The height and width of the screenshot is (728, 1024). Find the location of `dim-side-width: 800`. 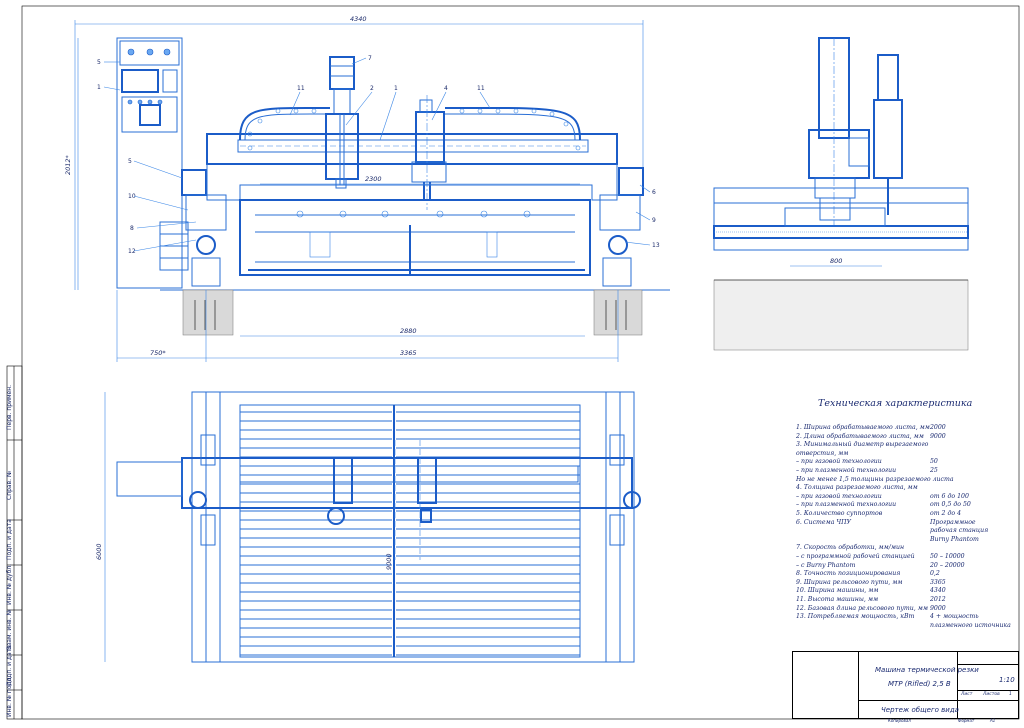

dim-side-width: 800 is located at coordinates (836, 261).